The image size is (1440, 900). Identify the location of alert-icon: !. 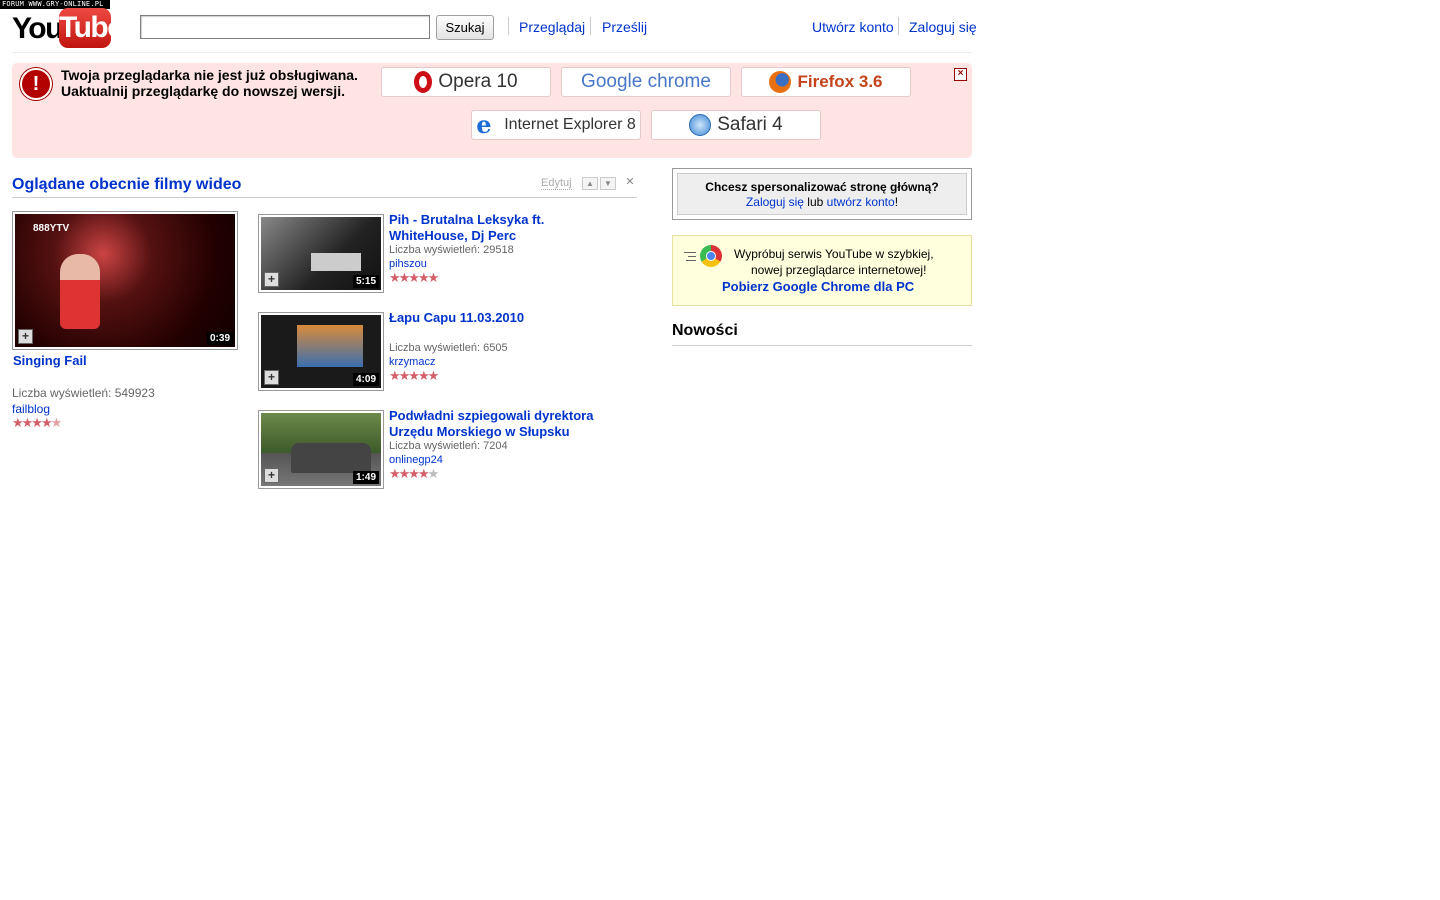
(36, 84).